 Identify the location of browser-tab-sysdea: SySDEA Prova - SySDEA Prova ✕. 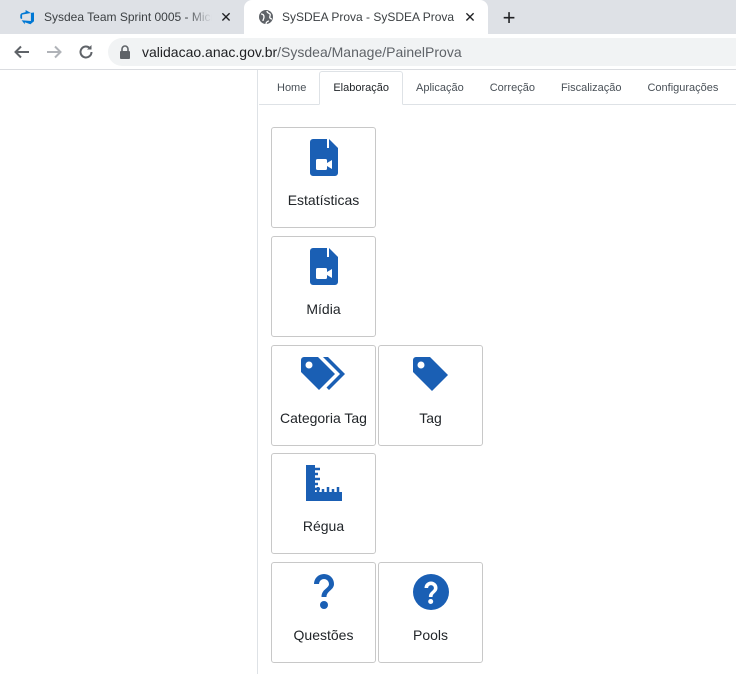
(366, 17).